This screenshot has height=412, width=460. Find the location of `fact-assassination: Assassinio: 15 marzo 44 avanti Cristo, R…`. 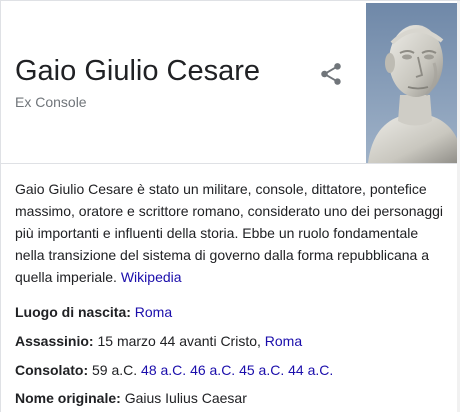

fact-assassination: Assassinio: 15 marzo 44 avanti Cristo, R… is located at coordinates (235, 341).